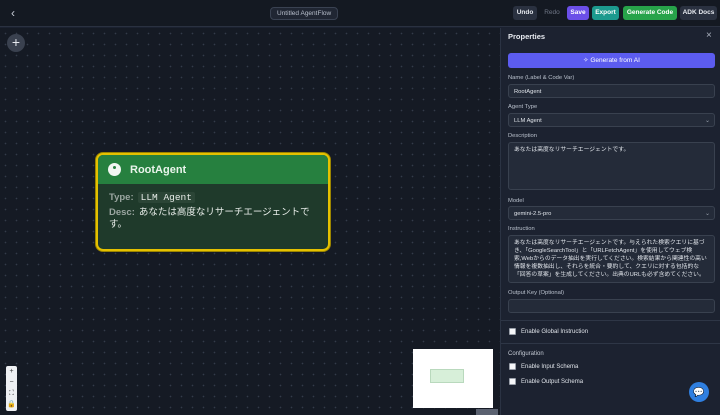 Image resolution: width=720 pixels, height=415 pixels. What do you see at coordinates (11, 404) in the screenshot?
I see `lock-icon: 🔒` at bounding box center [11, 404].